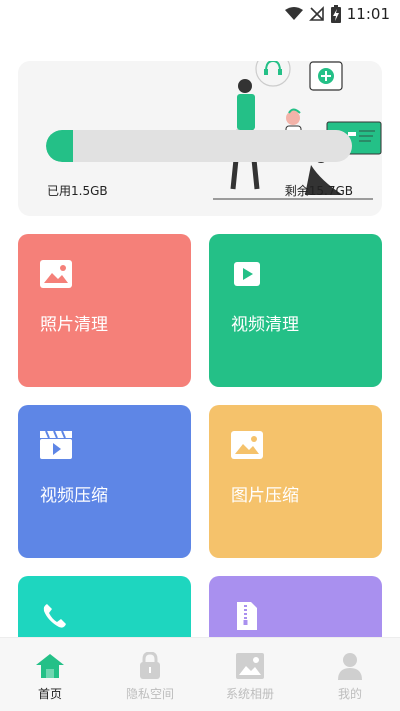  I want to click on nav-system-album: 系统相册, so click(250, 674).